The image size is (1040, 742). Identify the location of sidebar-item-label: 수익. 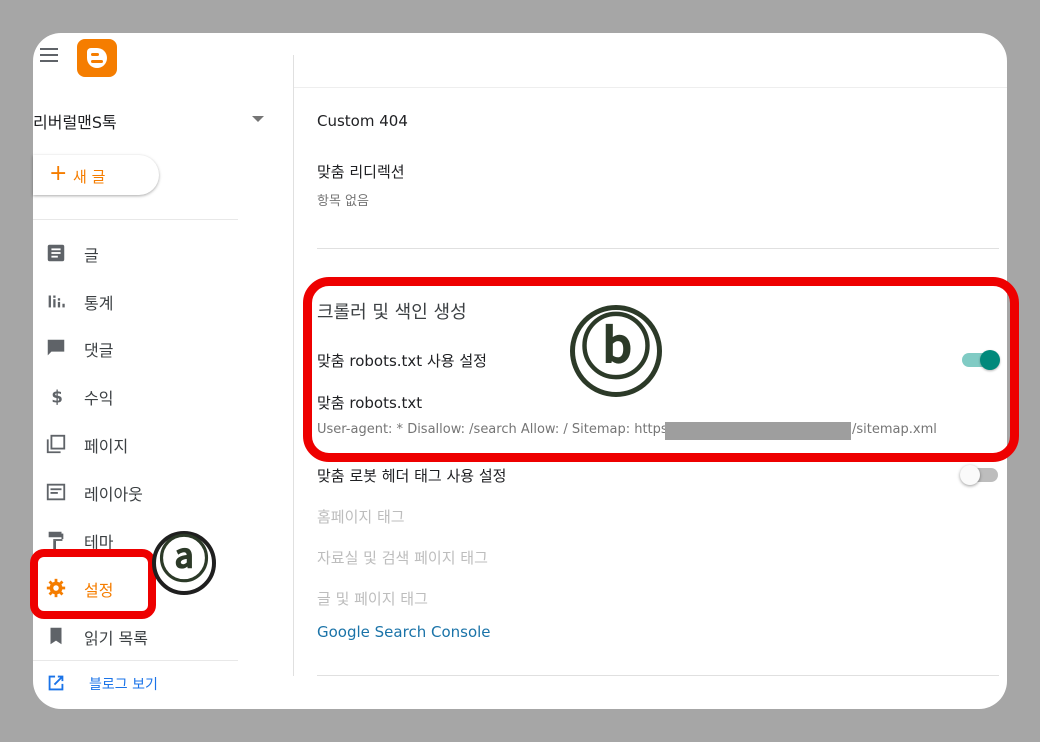
(99, 398).